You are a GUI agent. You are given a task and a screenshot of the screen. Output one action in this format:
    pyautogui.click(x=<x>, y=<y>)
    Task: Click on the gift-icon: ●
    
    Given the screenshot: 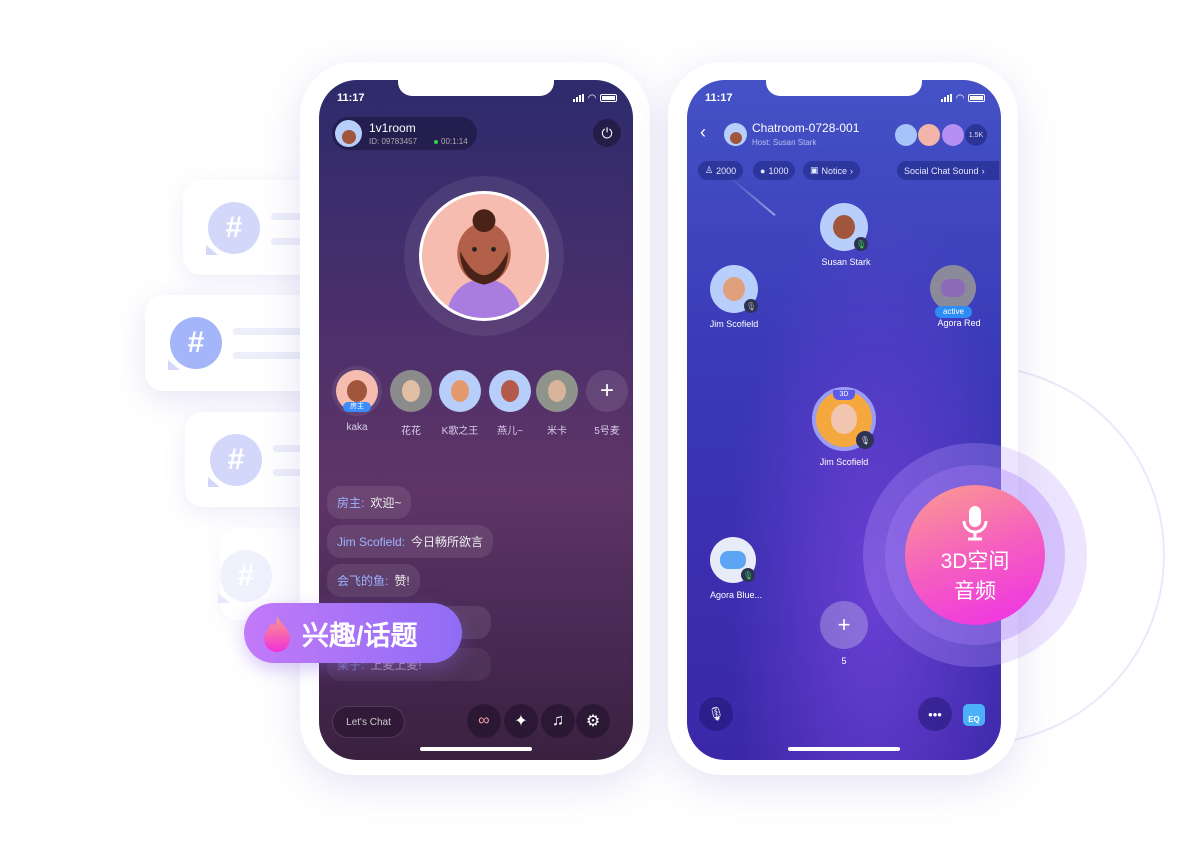 What is the action you would take?
    pyautogui.click(x=763, y=170)
    